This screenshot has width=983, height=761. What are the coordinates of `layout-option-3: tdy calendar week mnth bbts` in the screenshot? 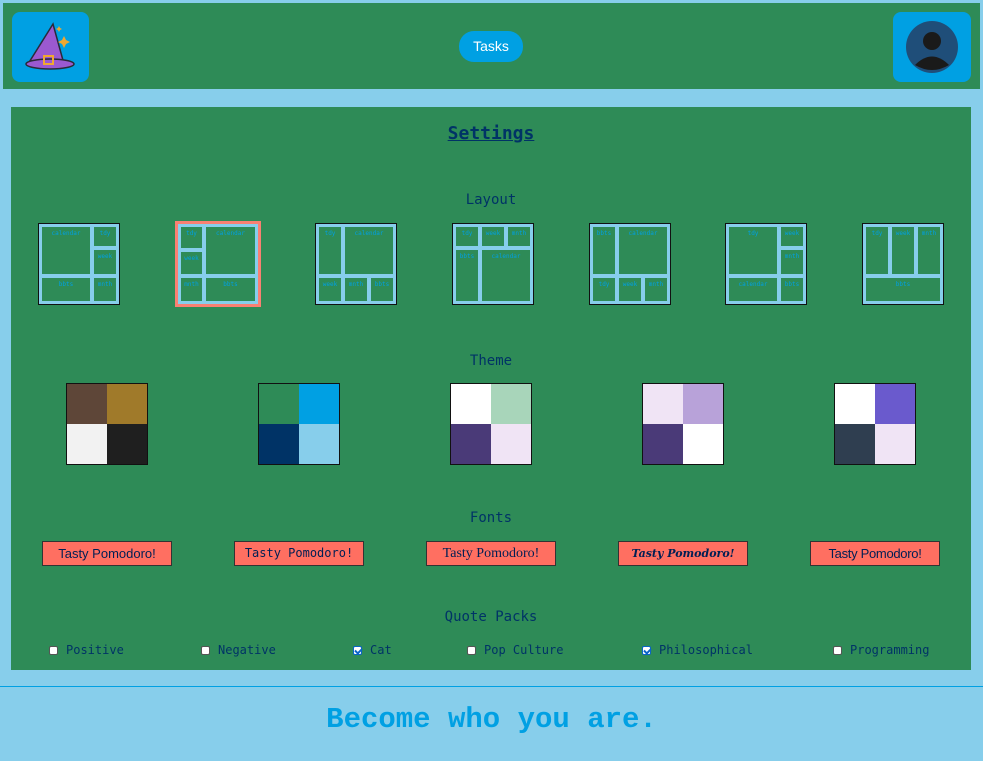 It's located at (356, 264).